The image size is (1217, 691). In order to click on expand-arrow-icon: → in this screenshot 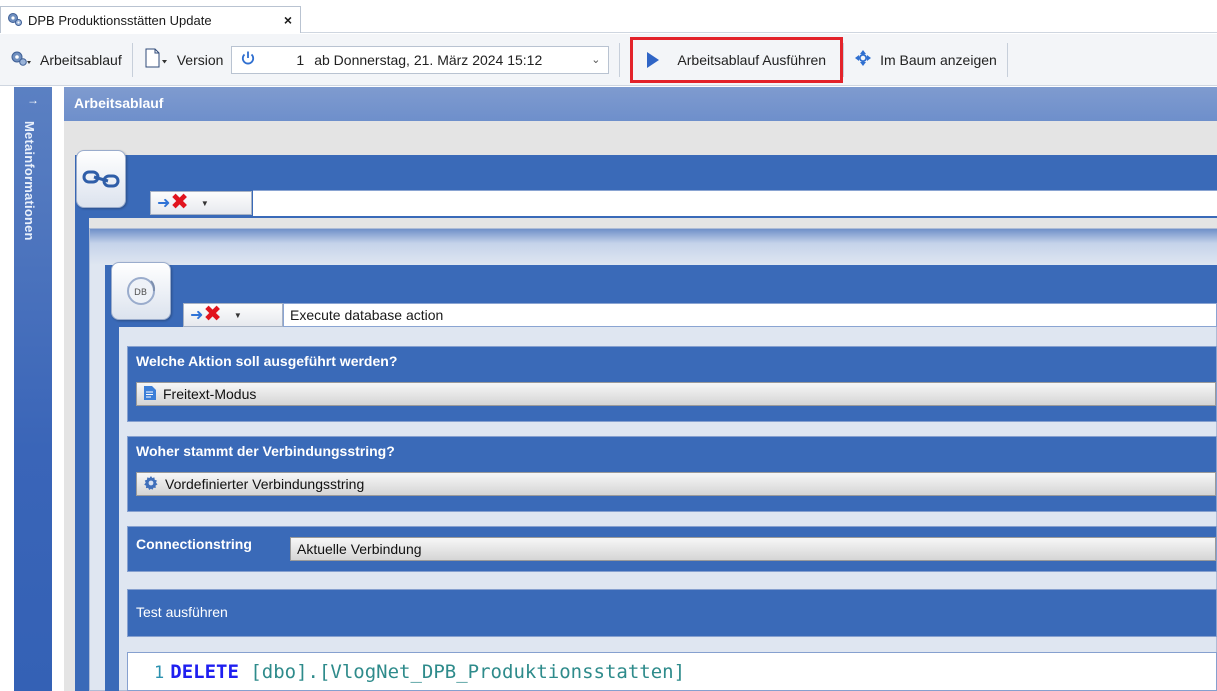, I will do `click(33, 97)`.